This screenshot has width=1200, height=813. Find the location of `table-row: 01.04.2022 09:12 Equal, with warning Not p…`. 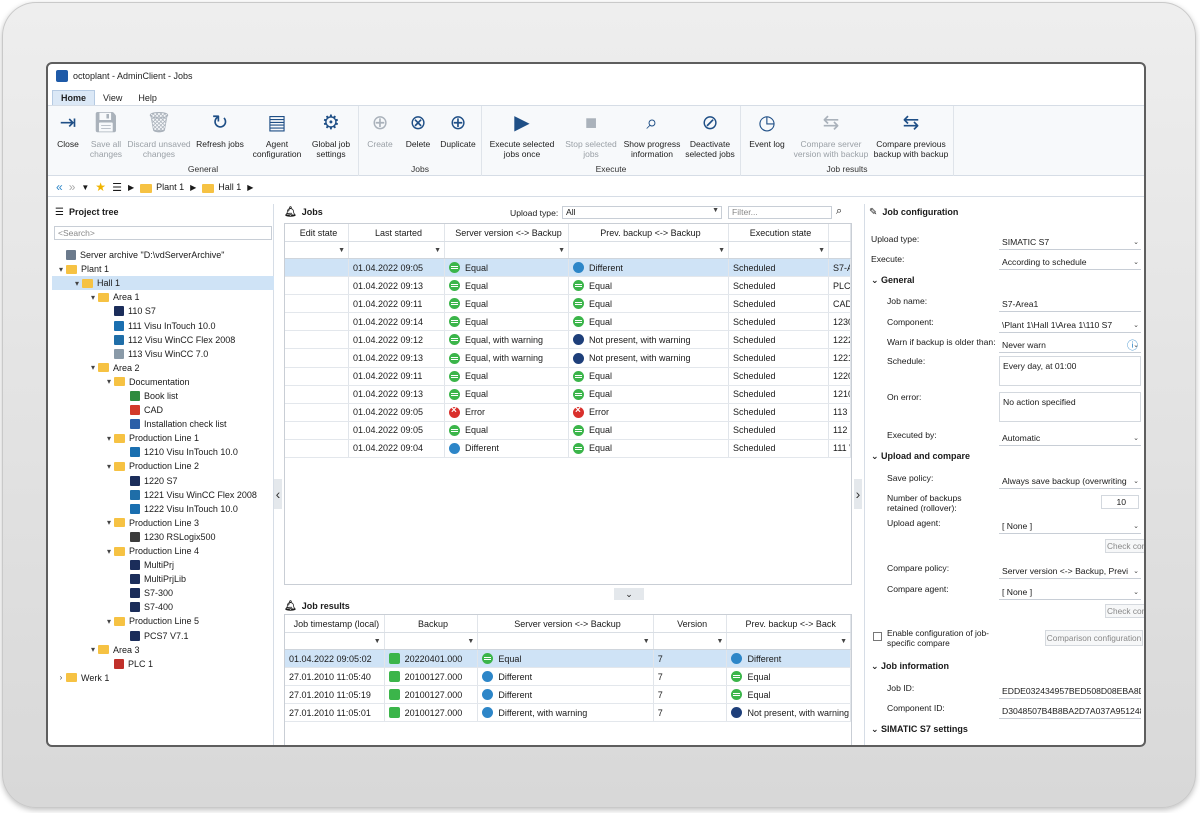

table-row: 01.04.2022 09:12 Equal, with warning Not p… is located at coordinates (568, 340).